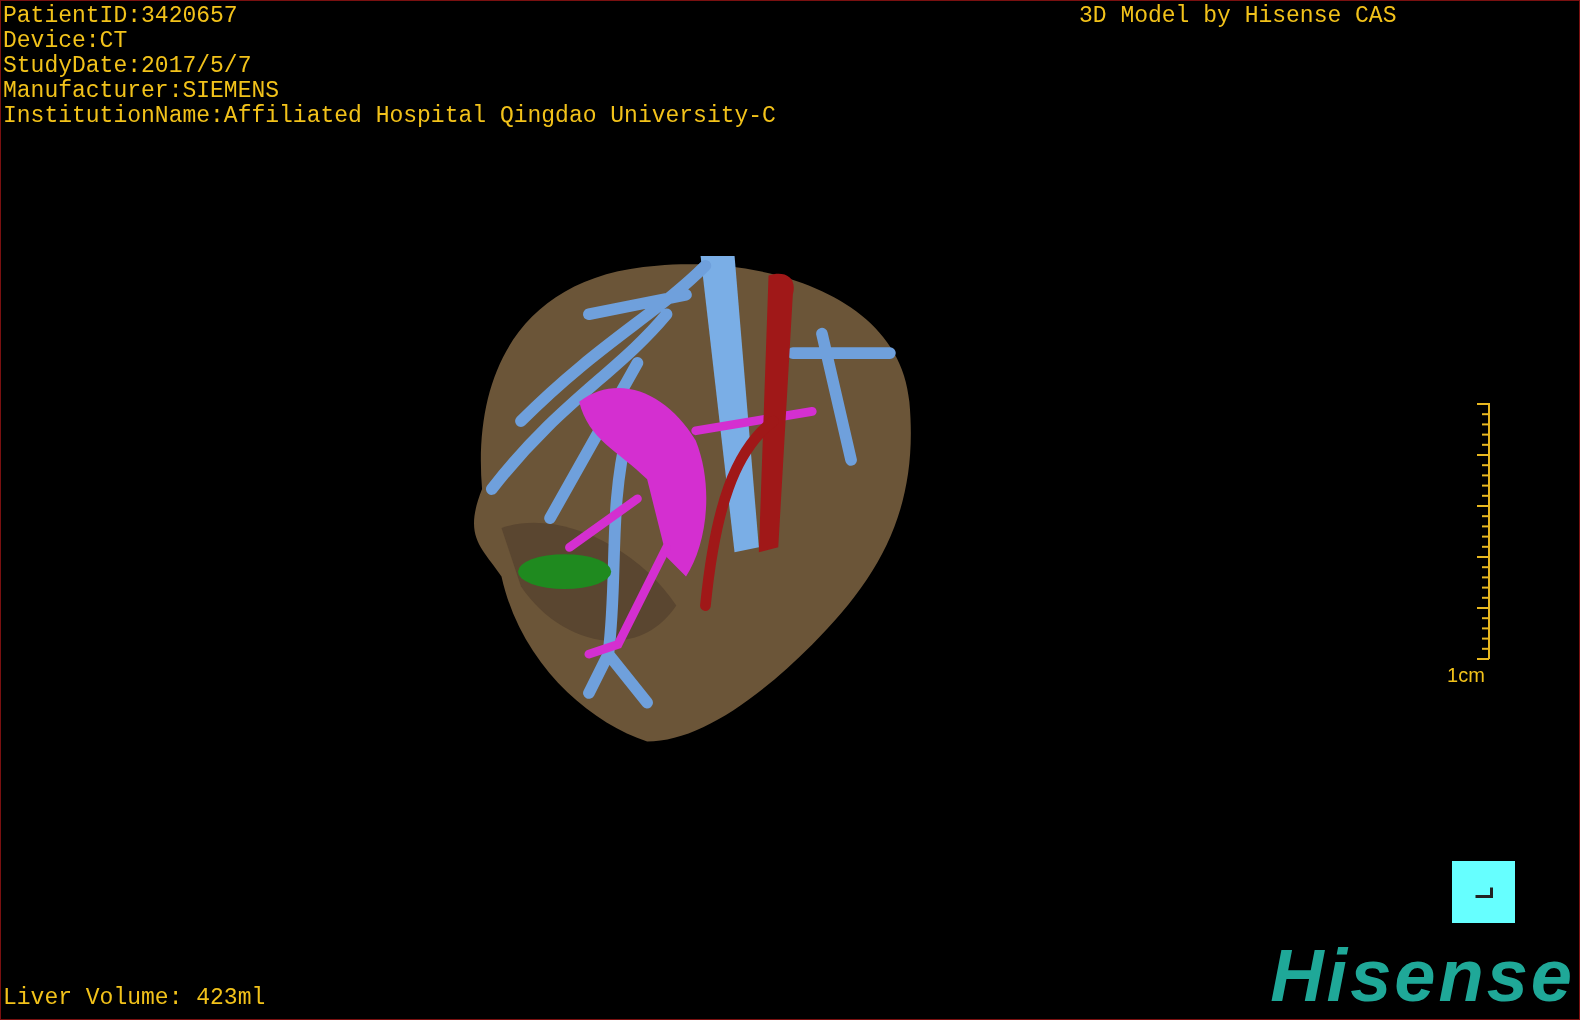  I want to click on corner-icon, so click(1483, 892).